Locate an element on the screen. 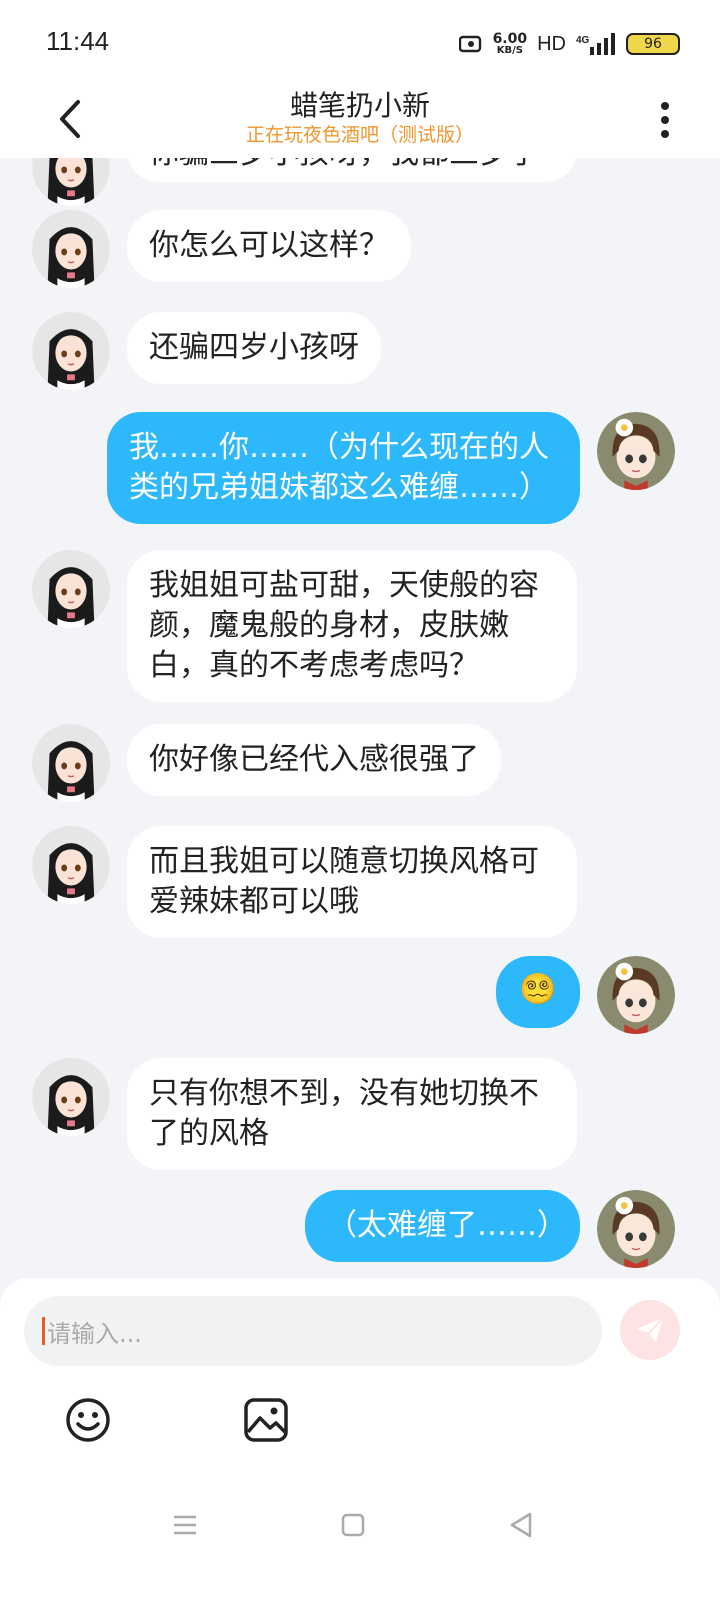  send-icon is located at coordinates (650, 1329).